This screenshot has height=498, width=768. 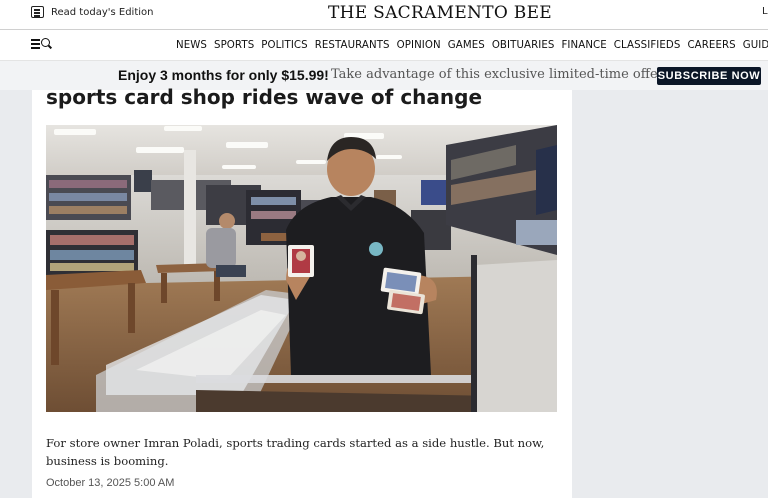 I want to click on site-logo: THE SACRAMENTO BEE, so click(x=384, y=13).